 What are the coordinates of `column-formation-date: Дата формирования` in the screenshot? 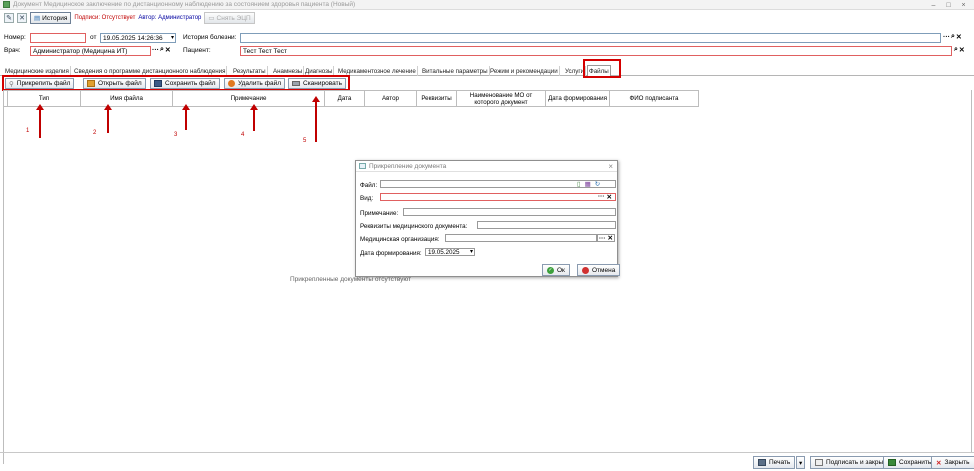 It's located at (578, 99).